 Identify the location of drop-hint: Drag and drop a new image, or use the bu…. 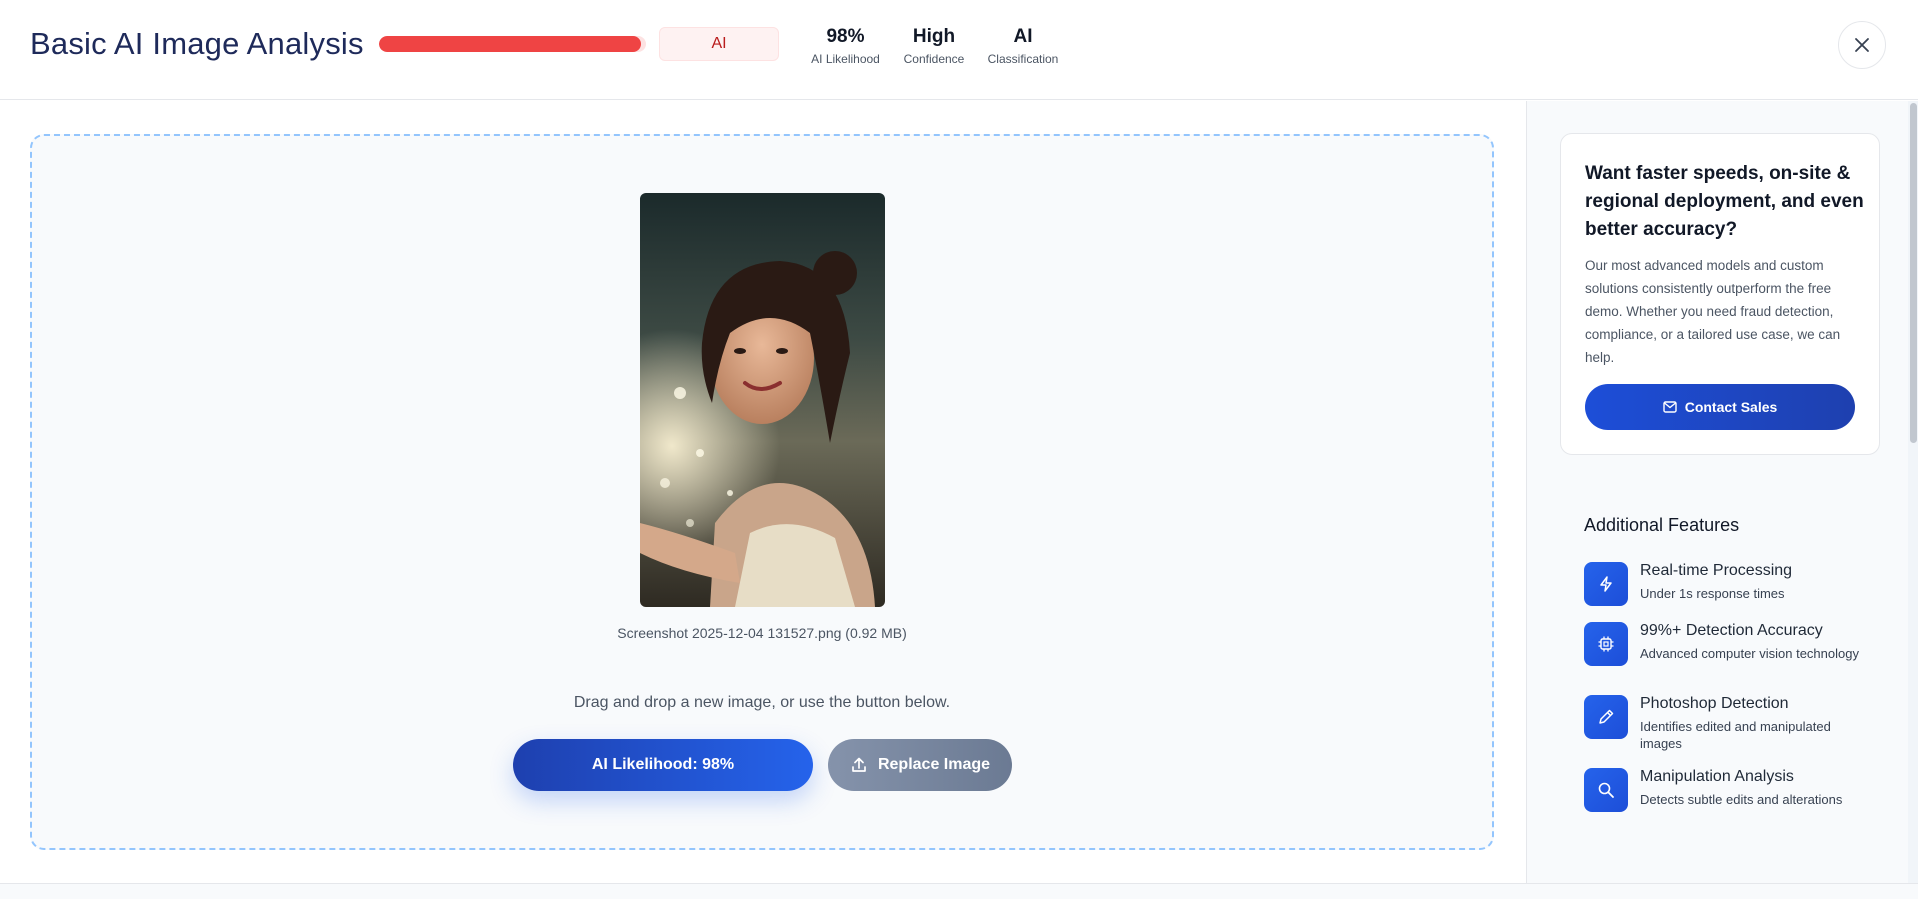
(762, 702).